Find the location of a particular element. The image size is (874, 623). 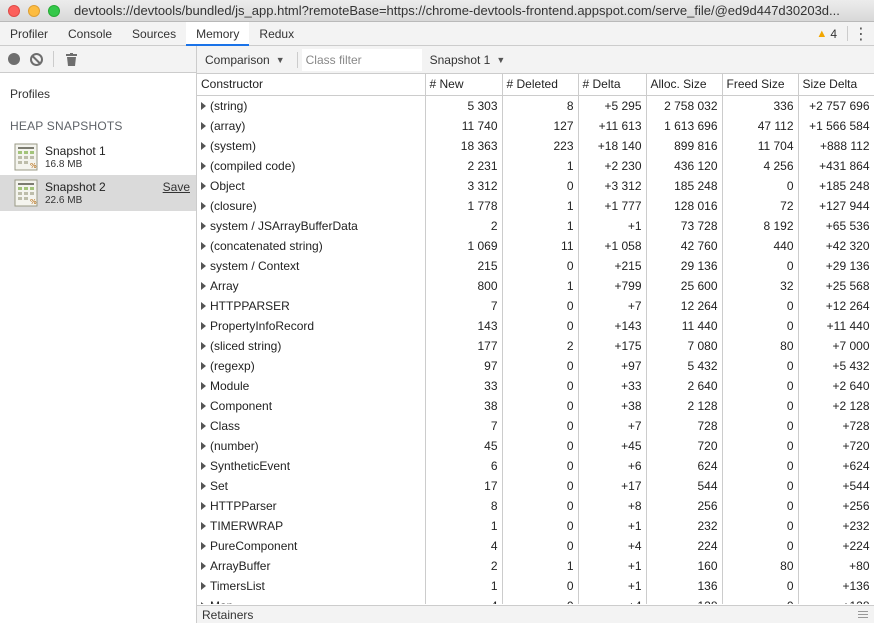

table-row: PureComponent 4 0 +4 224 0 +224 is located at coordinates (535, 545).